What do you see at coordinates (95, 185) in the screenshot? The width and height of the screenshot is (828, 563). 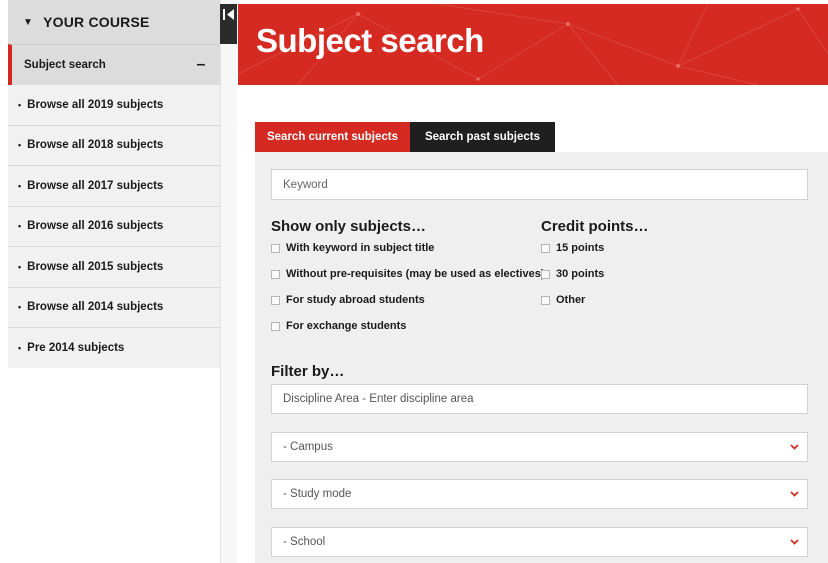 I see `sidebar-item-label: Browse all 2017 subjects` at bounding box center [95, 185].